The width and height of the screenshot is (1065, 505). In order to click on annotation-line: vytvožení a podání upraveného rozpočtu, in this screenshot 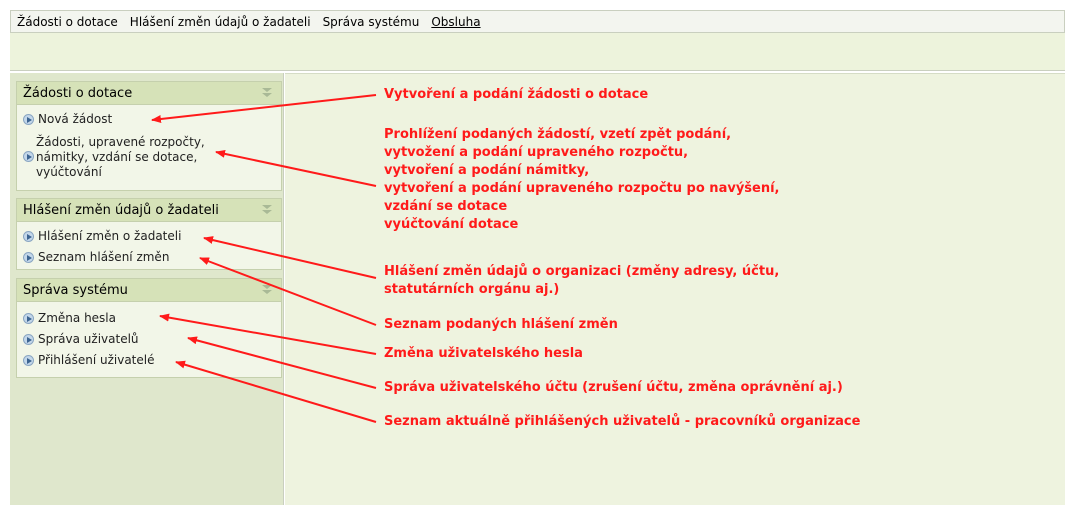, I will do `click(536, 152)`.